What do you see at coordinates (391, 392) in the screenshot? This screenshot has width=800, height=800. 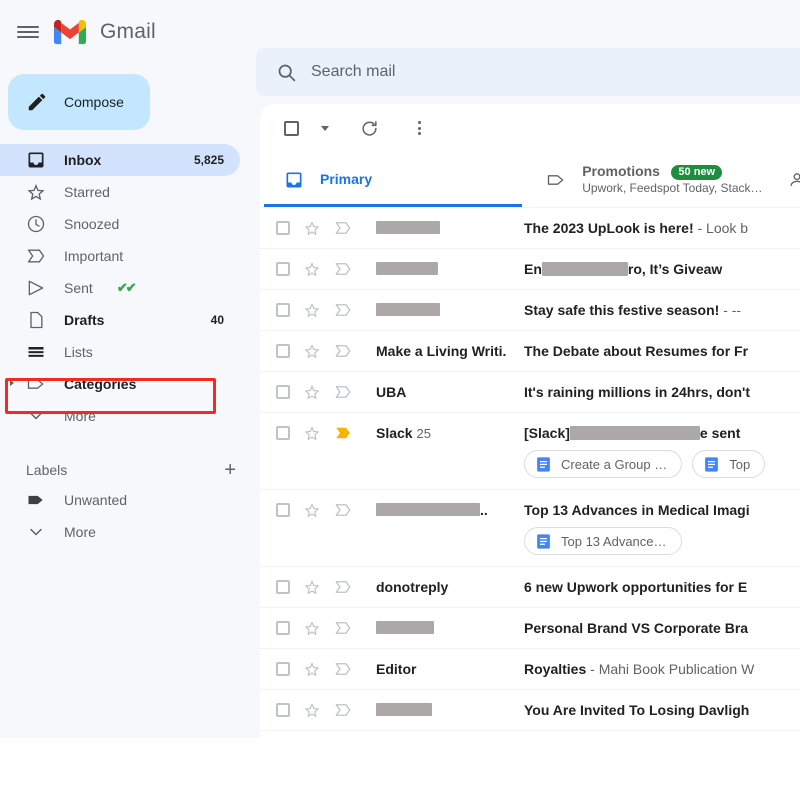 I see `sender-name: UBA` at bounding box center [391, 392].